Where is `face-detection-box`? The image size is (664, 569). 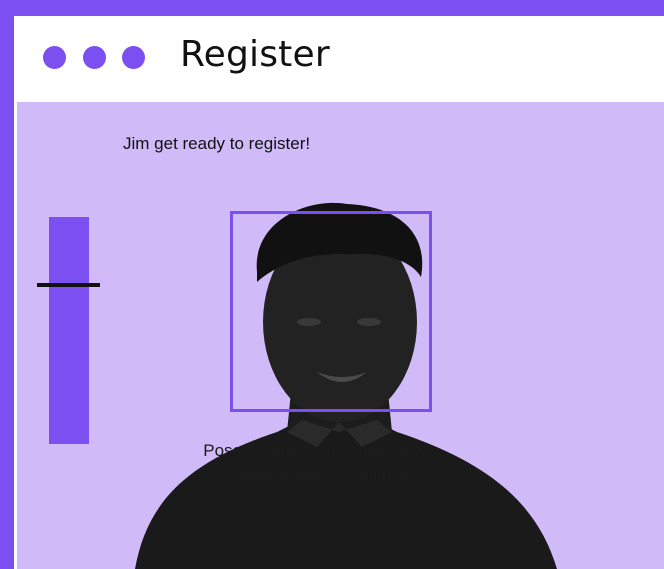
face-detection-box is located at coordinates (331, 311).